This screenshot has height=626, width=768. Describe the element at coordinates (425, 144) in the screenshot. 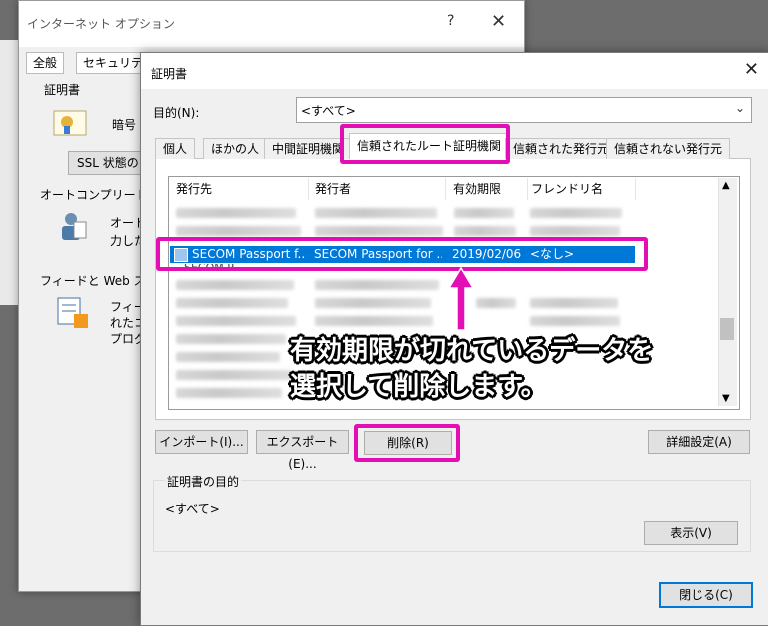

I see `highlight-trusted-root-tab` at that location.